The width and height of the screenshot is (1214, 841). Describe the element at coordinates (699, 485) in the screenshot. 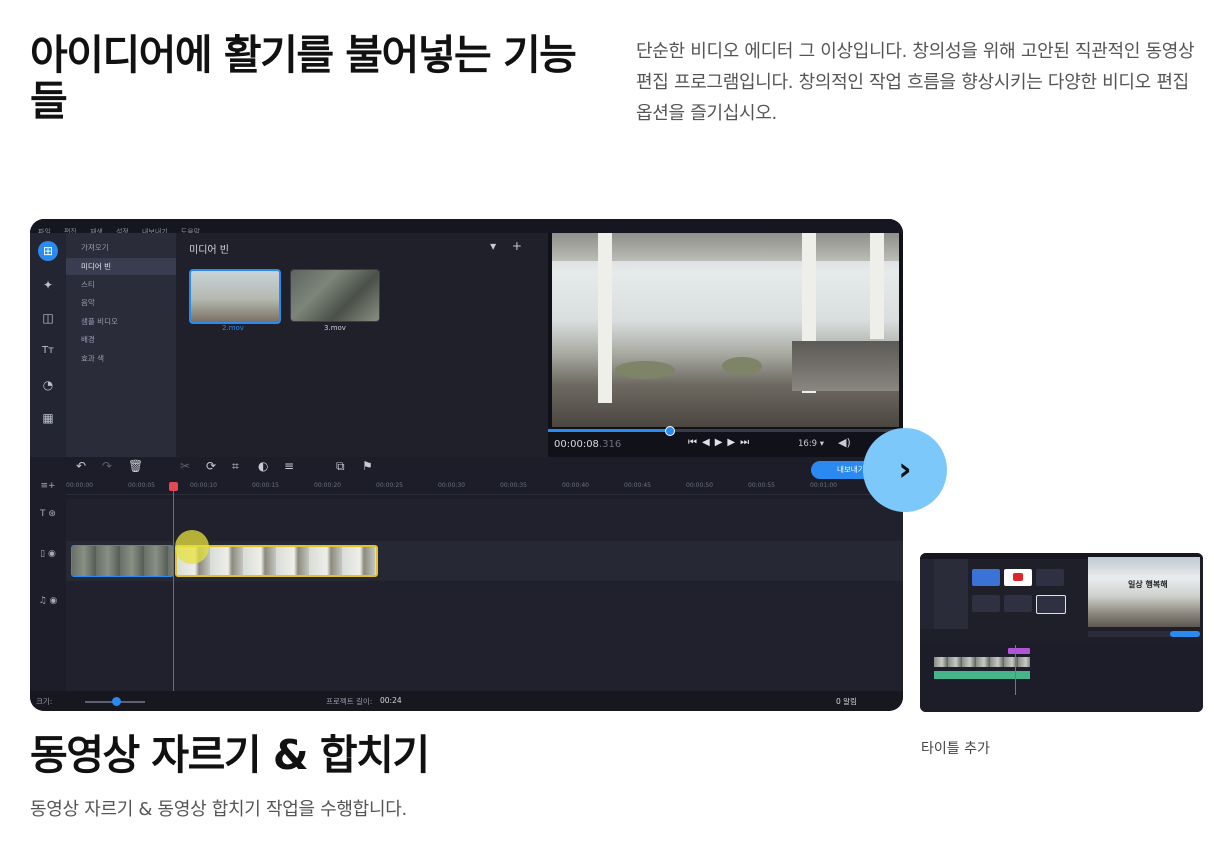

I see `ruler-tick: 00:00:50` at that location.